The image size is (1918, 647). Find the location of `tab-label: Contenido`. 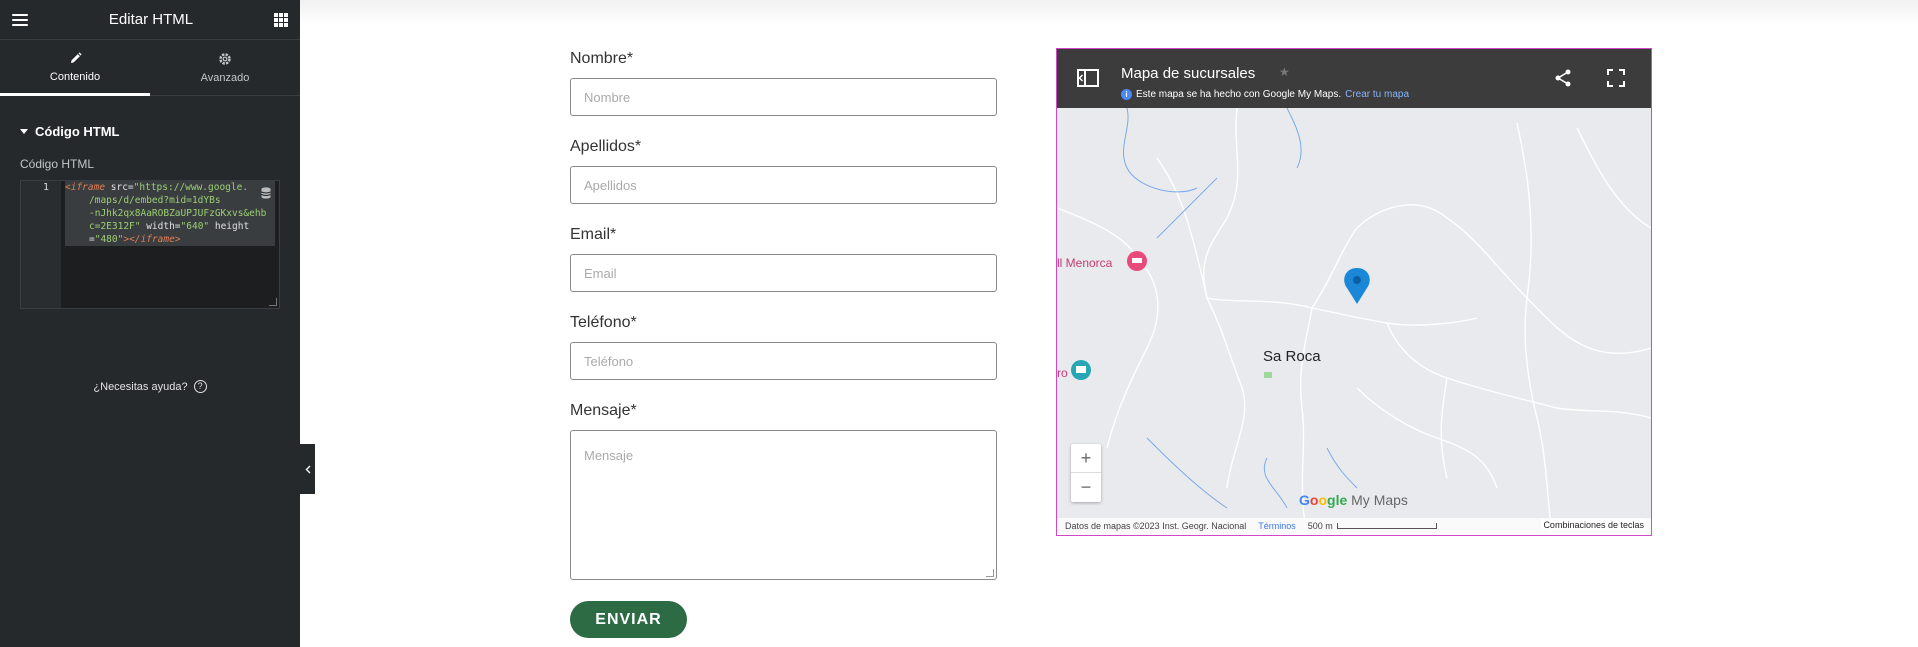

tab-label: Contenido is located at coordinates (75, 77).